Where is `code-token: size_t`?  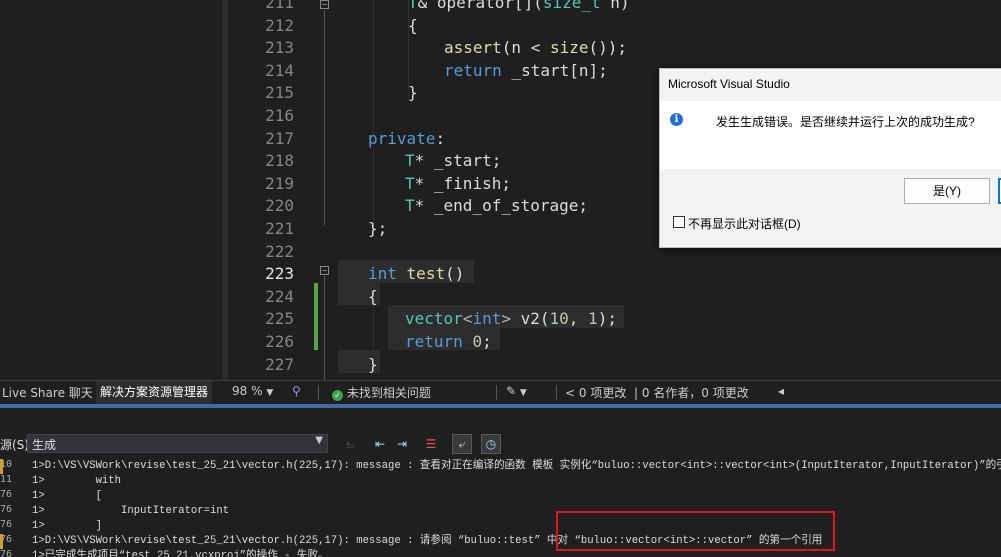 code-token: size_t is located at coordinates (571, 6).